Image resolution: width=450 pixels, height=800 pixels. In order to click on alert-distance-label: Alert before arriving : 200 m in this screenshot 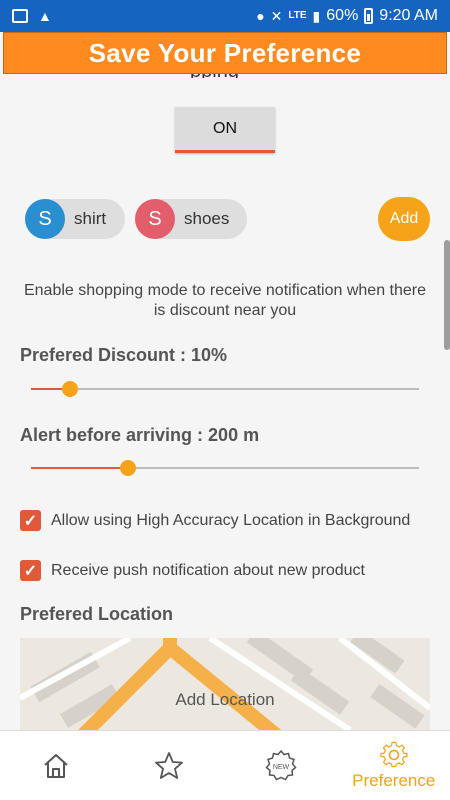, I will do `click(140, 435)`.